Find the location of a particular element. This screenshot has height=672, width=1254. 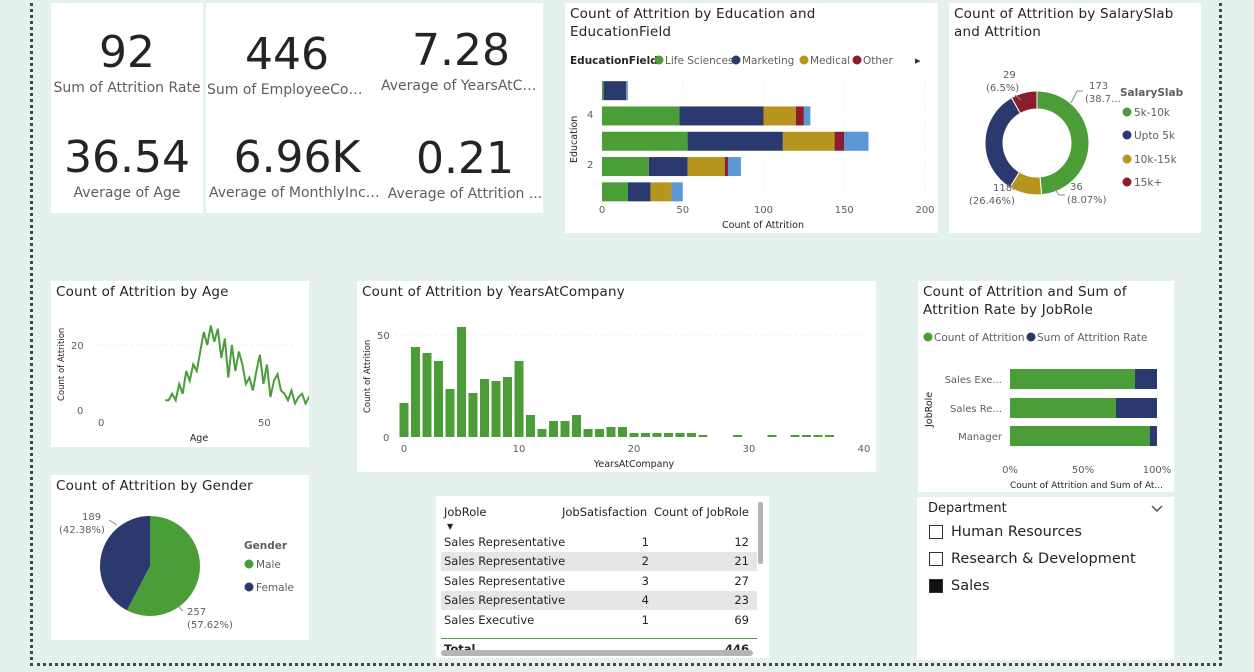

slicer-item-label: Research & Development is located at coordinates (1043, 558).